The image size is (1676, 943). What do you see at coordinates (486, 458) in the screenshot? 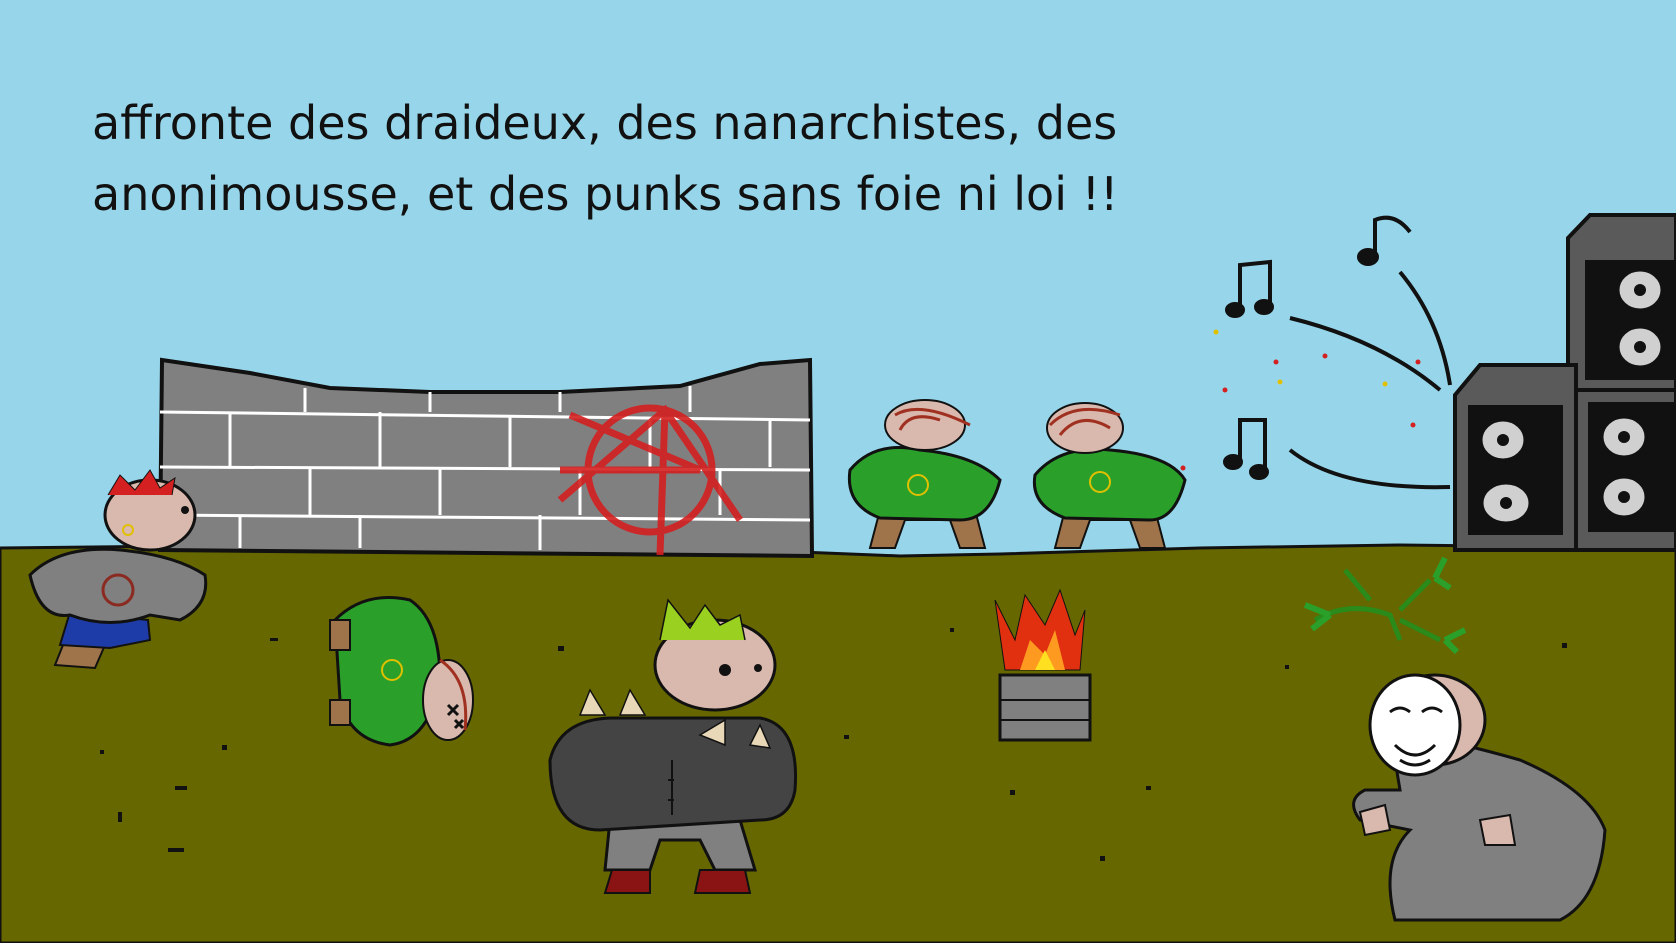
I see `brick-wall` at bounding box center [486, 458].